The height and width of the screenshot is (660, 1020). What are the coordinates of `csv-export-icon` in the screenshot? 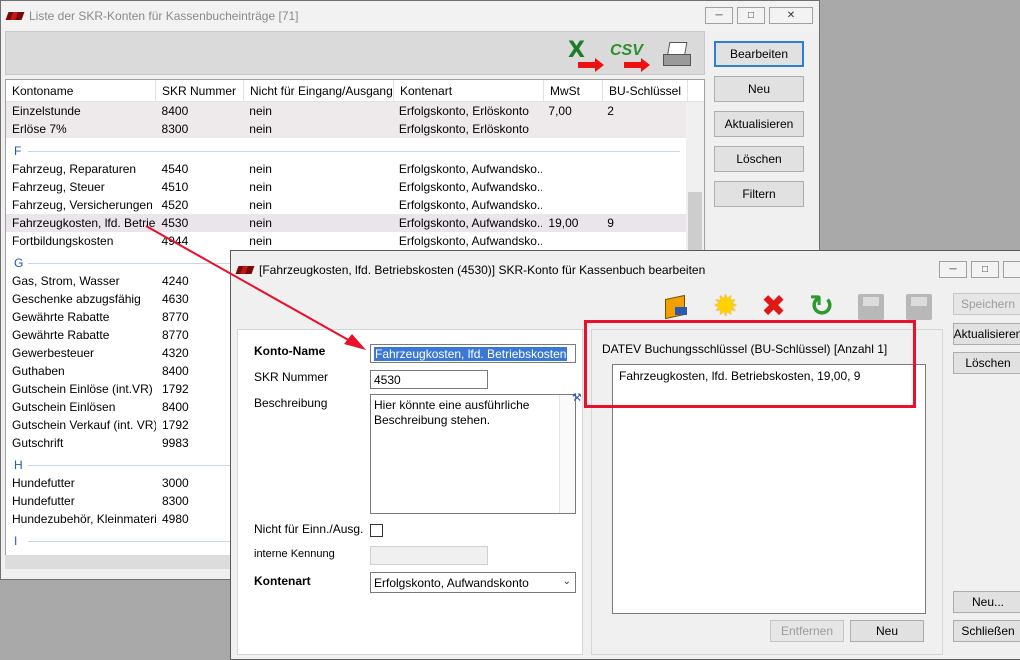 It's located at (630, 54).